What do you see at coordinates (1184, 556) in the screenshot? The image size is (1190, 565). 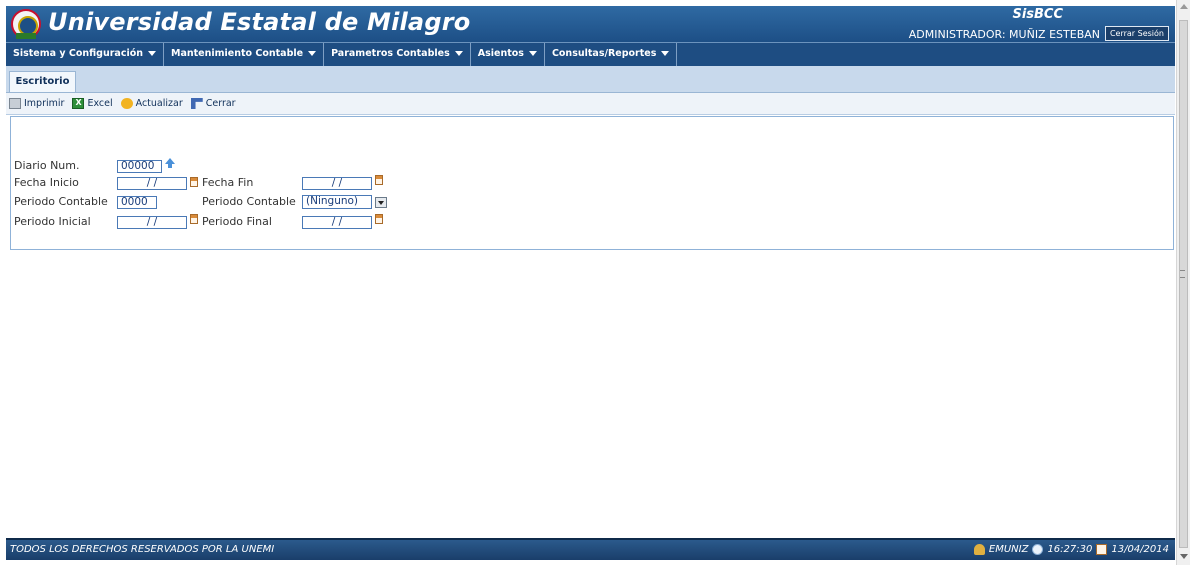 I see `scroll-down-icon` at bounding box center [1184, 556].